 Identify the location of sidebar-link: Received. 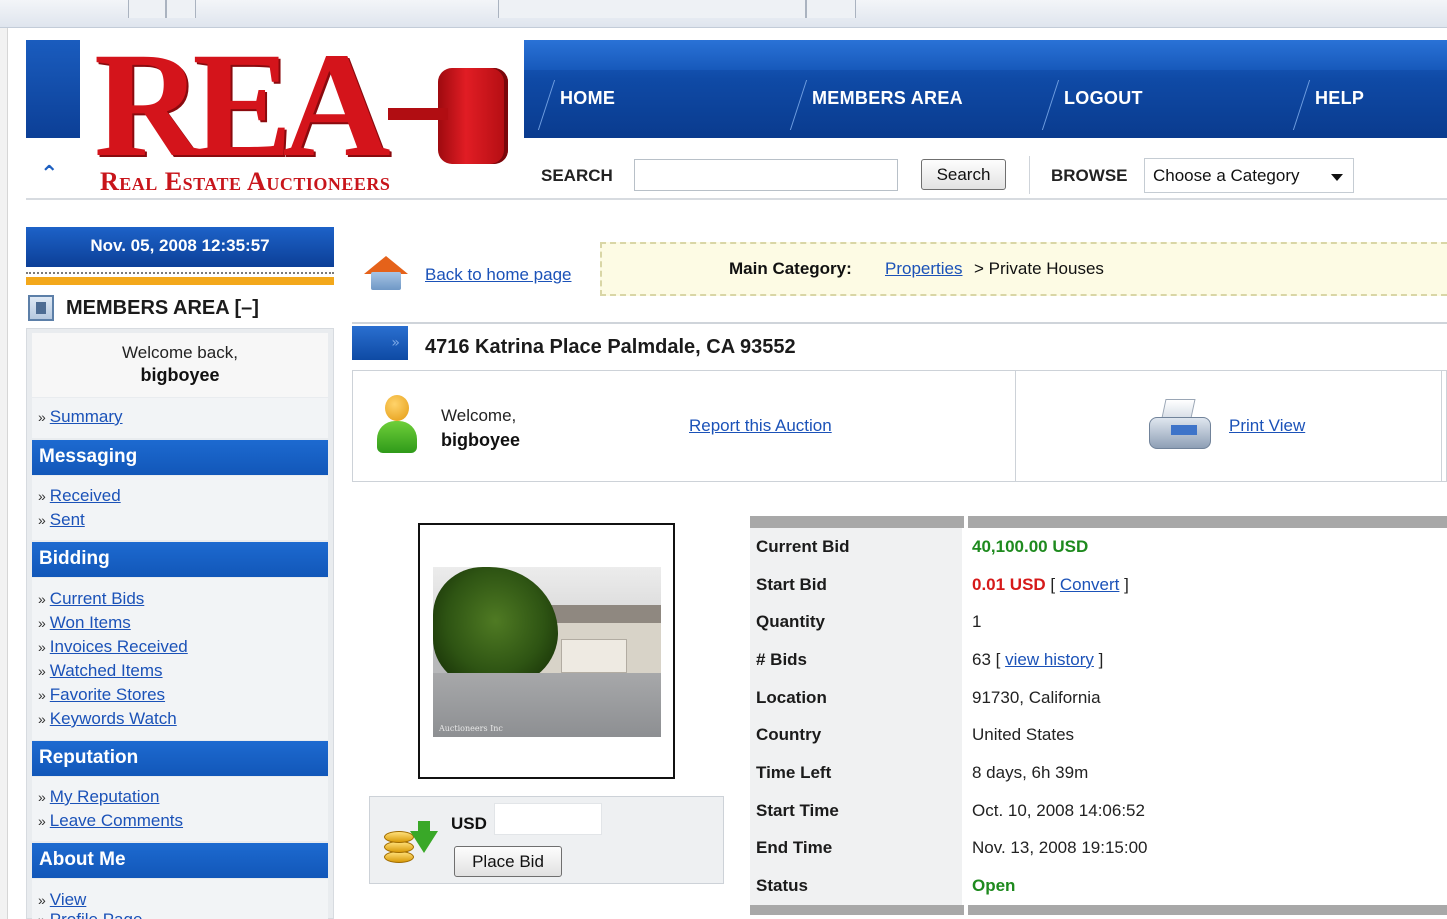
(85, 495).